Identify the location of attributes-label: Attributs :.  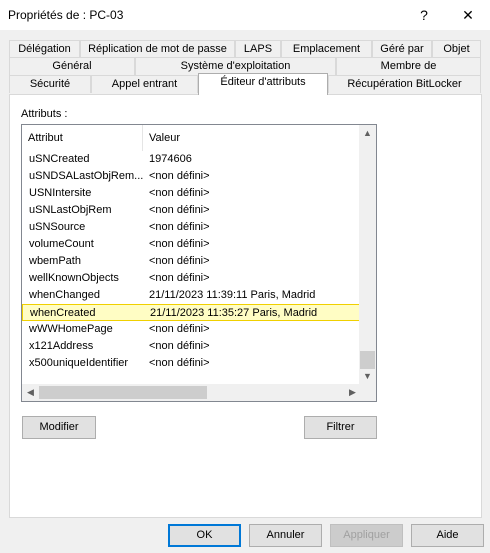
(44, 114).